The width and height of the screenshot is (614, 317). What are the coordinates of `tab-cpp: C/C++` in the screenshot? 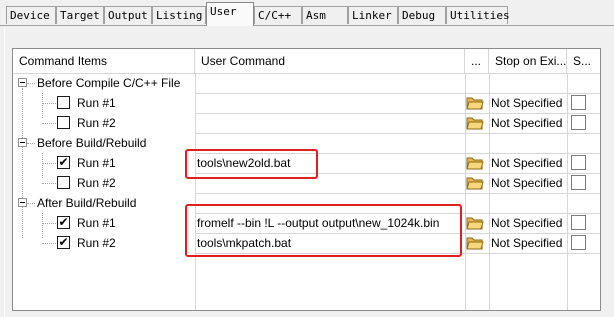 It's located at (278, 15).